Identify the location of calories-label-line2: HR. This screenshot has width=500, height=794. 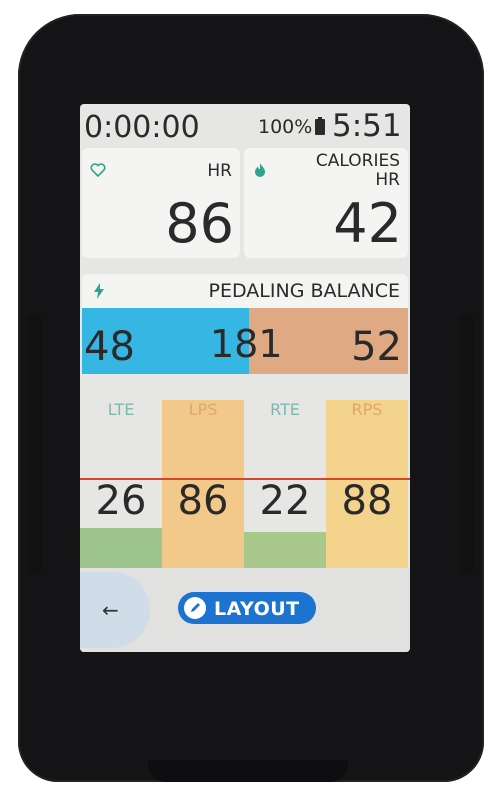
(387, 180).